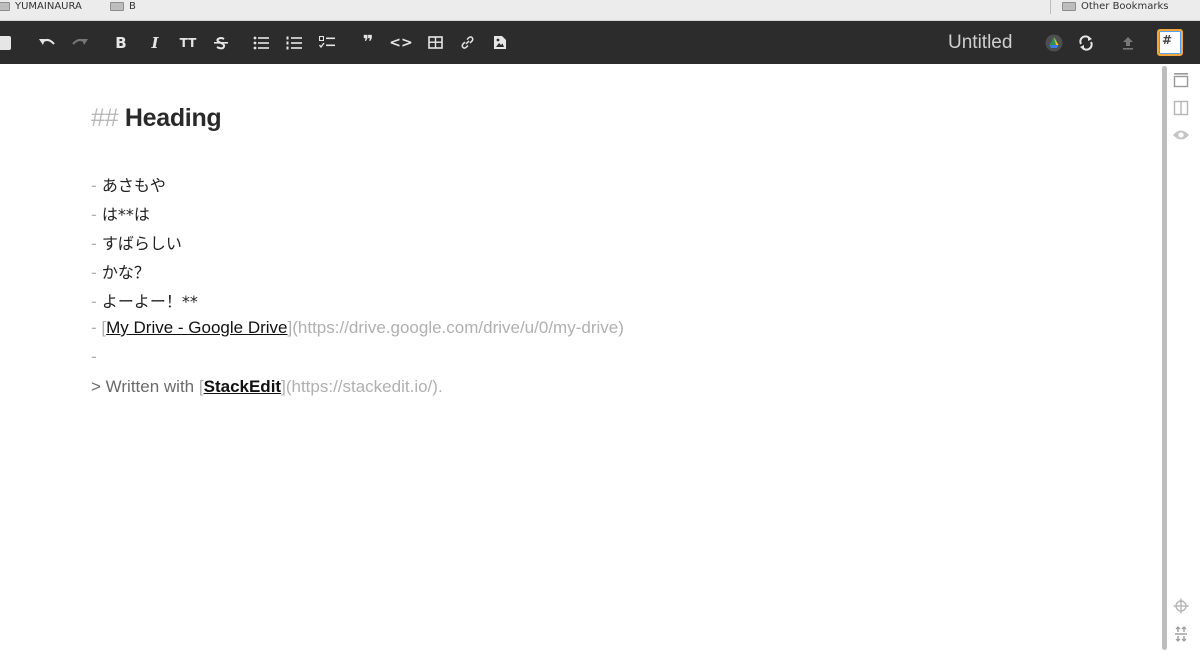  Describe the element at coordinates (621, 327) in the screenshot. I see `link-bracket-close: )` at that location.